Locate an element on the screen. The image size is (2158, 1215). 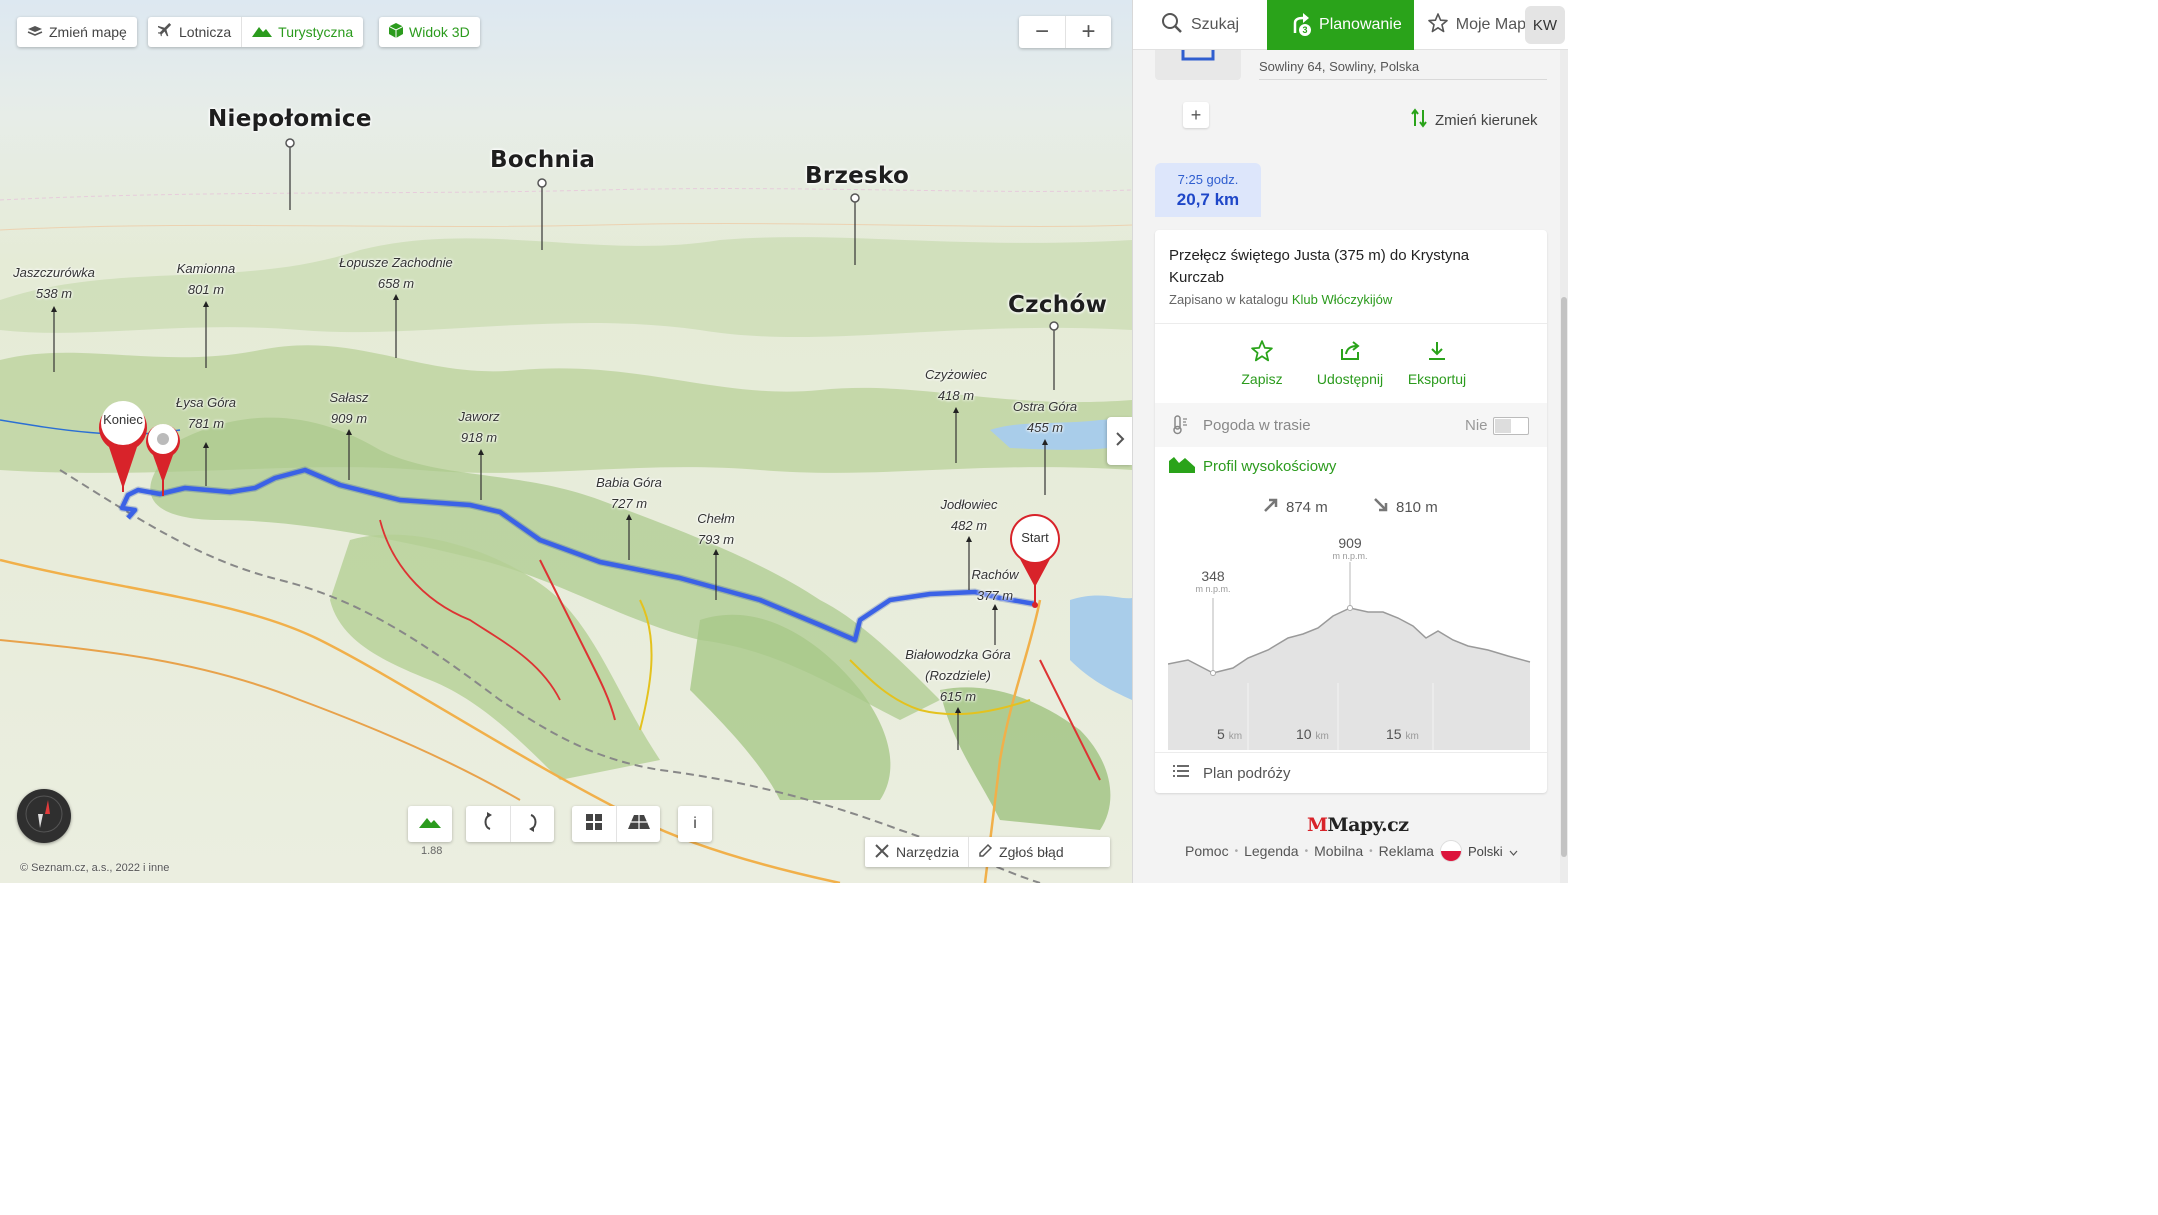
change-direction-button: Zmień kierunek is located at coordinates (1474, 120).